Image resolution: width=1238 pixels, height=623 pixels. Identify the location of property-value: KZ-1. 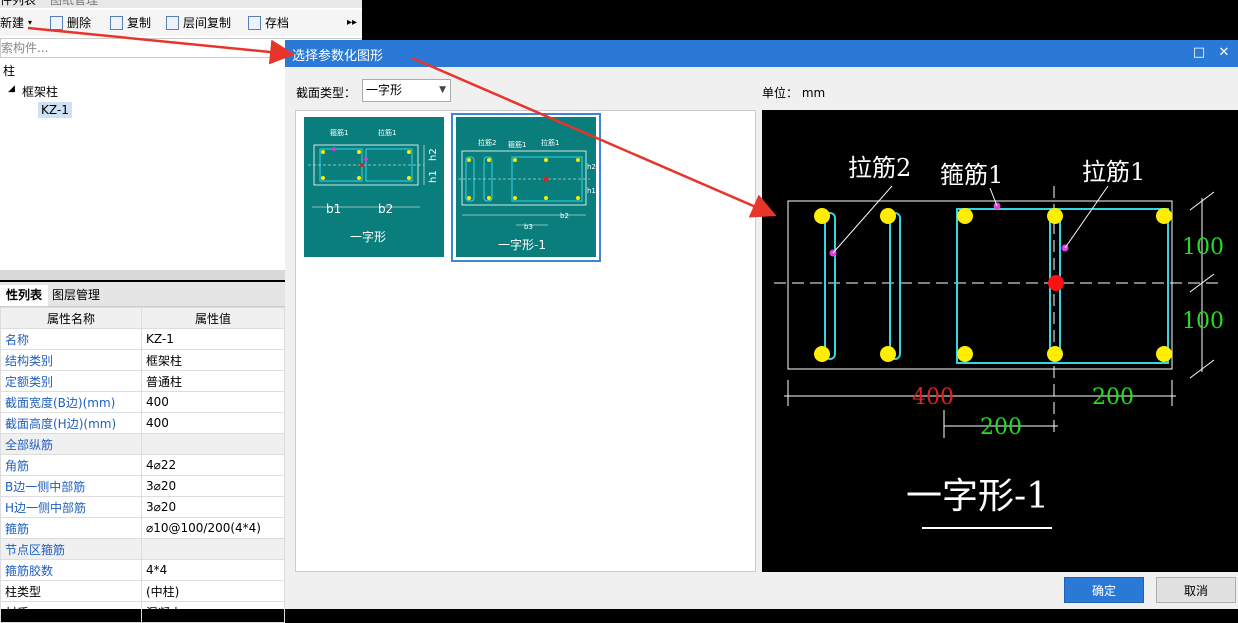
(213, 339).